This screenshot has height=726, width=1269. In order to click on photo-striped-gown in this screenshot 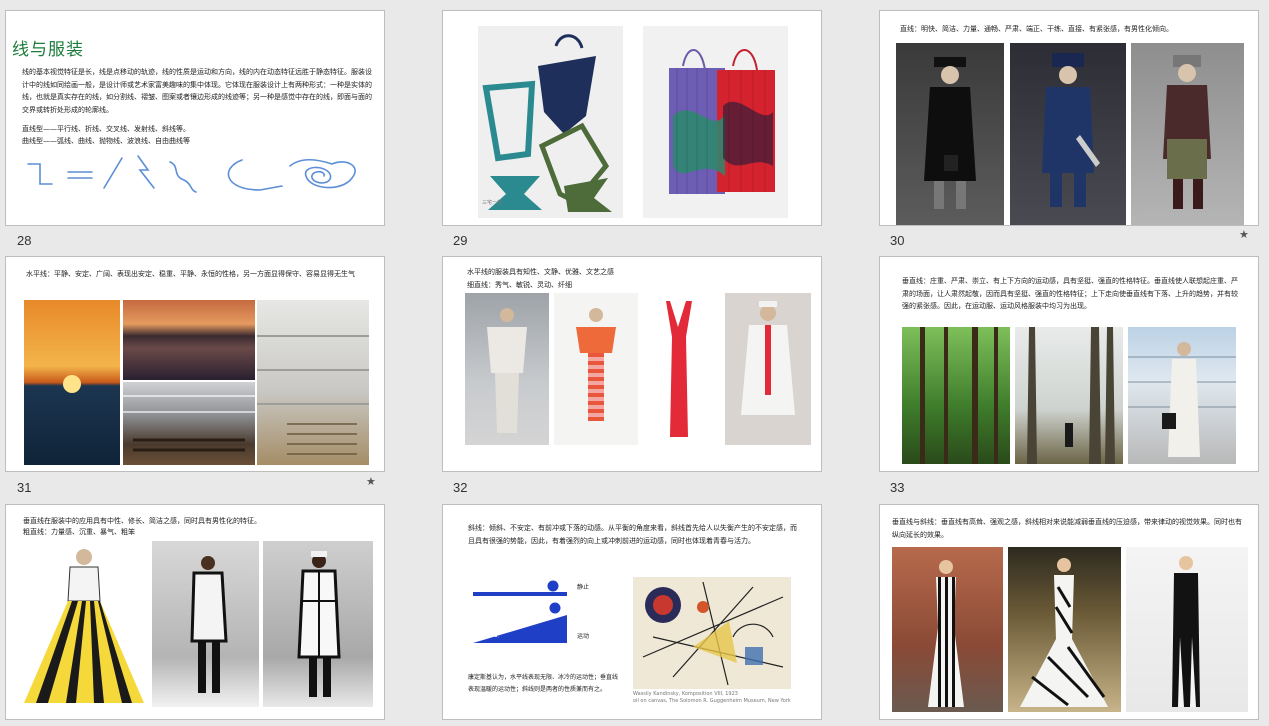, I will do `click(84, 624)`.